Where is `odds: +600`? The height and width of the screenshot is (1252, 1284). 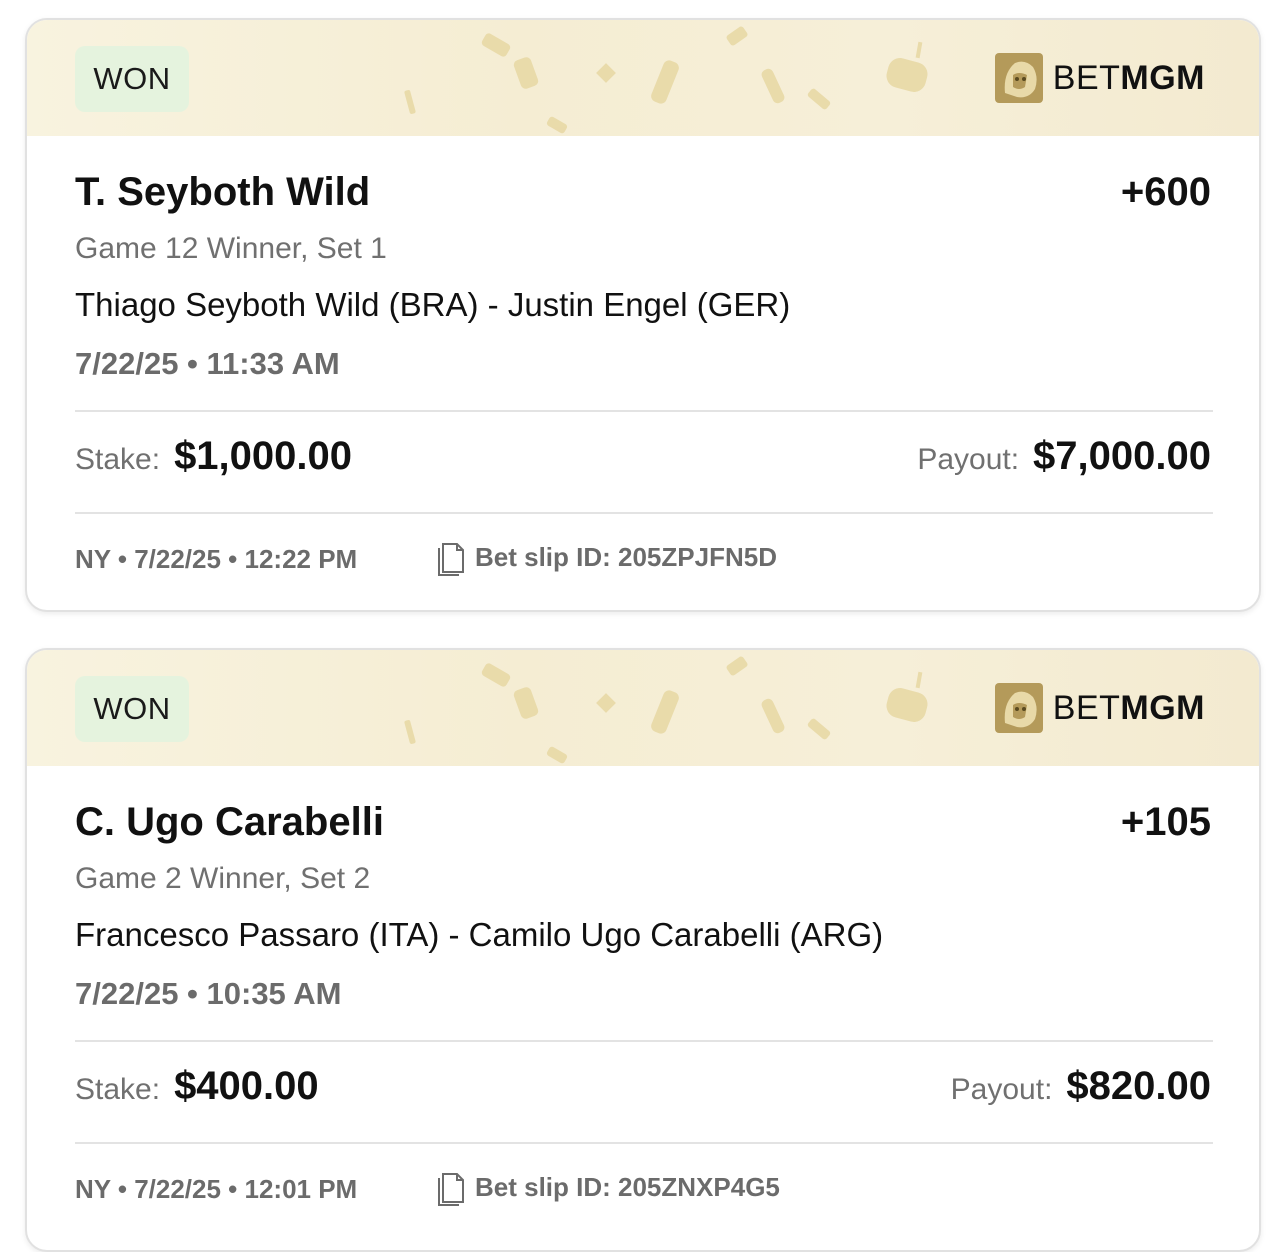
odds: +600 is located at coordinates (1165, 192).